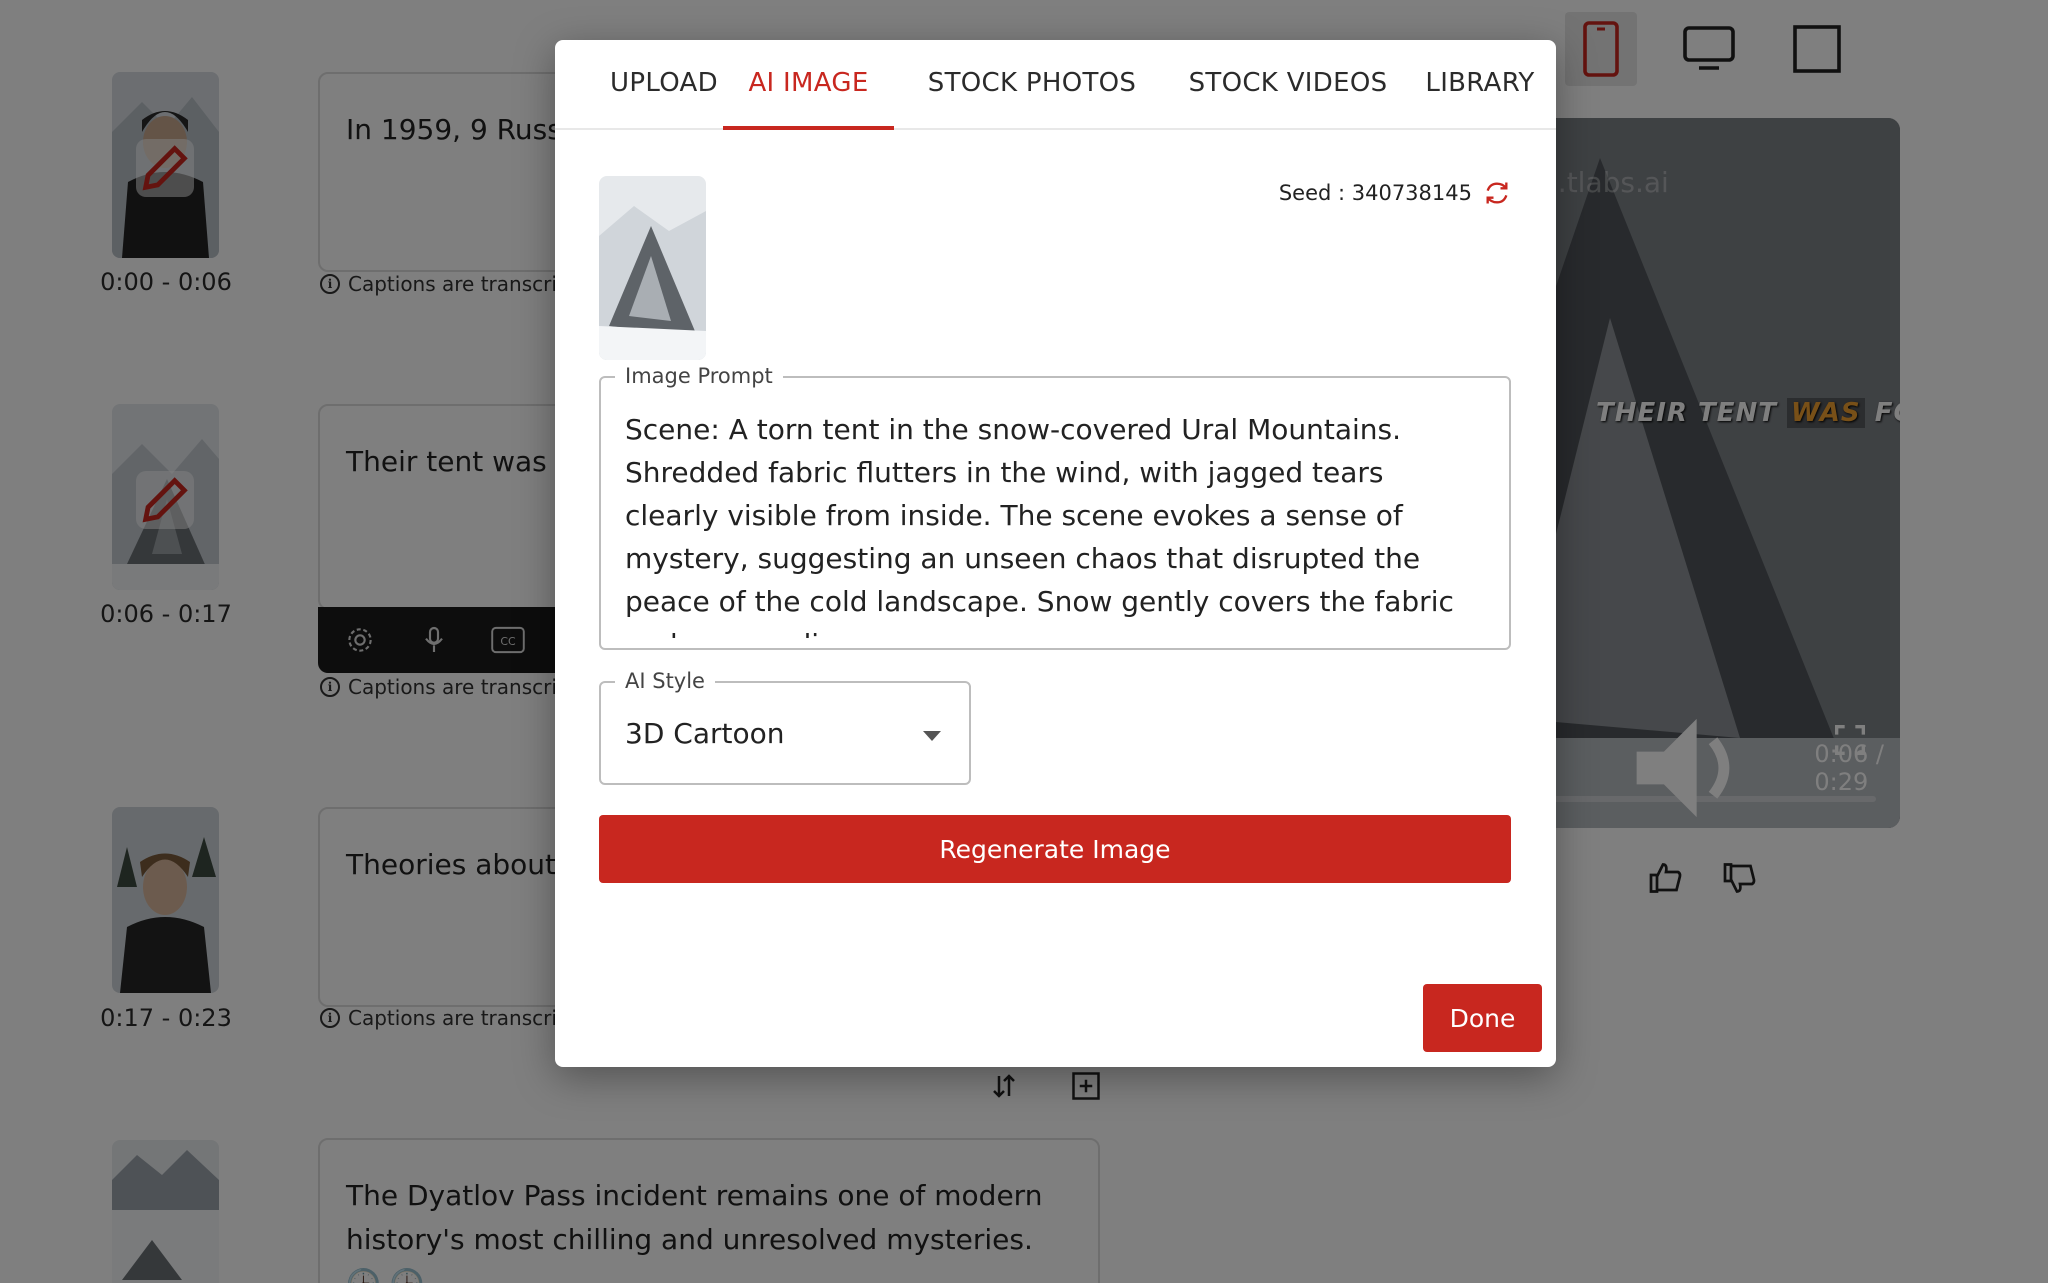  Describe the element at coordinates (699, 376) in the screenshot. I see `image-prompt-label: Image Prompt` at that location.